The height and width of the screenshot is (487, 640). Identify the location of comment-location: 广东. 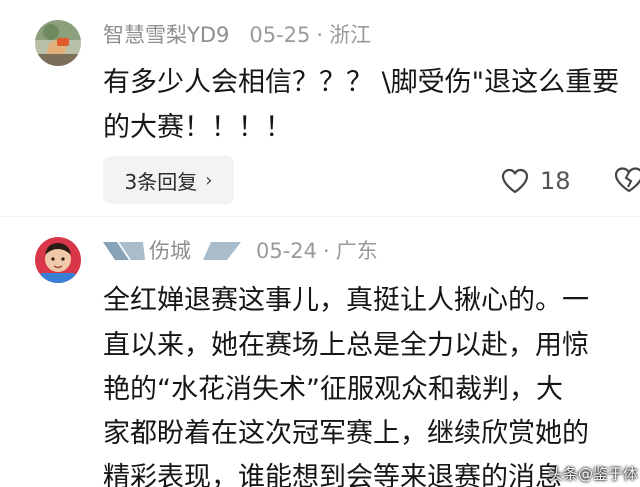
(356, 251).